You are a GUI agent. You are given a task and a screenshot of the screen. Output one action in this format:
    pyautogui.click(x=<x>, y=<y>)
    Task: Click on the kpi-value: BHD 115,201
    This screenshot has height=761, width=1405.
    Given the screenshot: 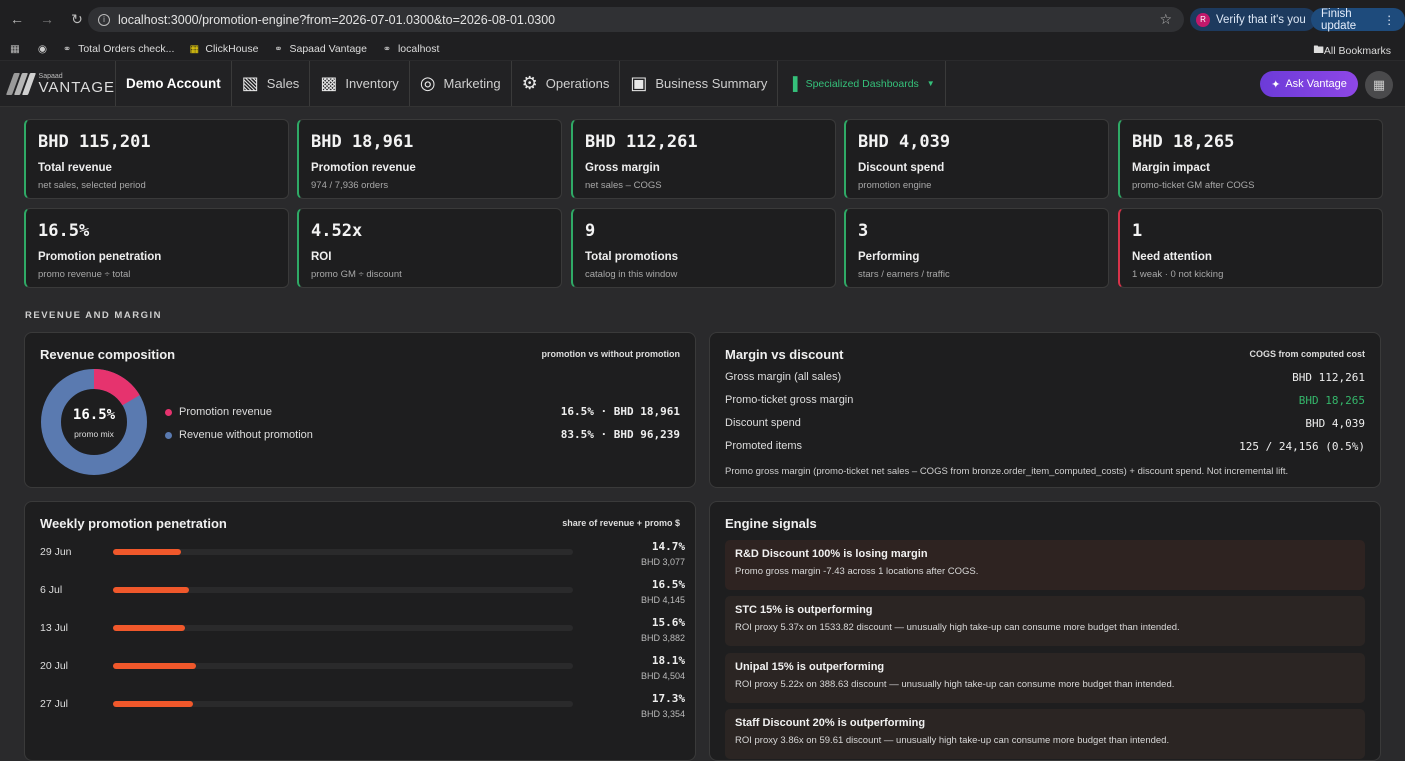 What is the action you would take?
    pyautogui.click(x=94, y=142)
    